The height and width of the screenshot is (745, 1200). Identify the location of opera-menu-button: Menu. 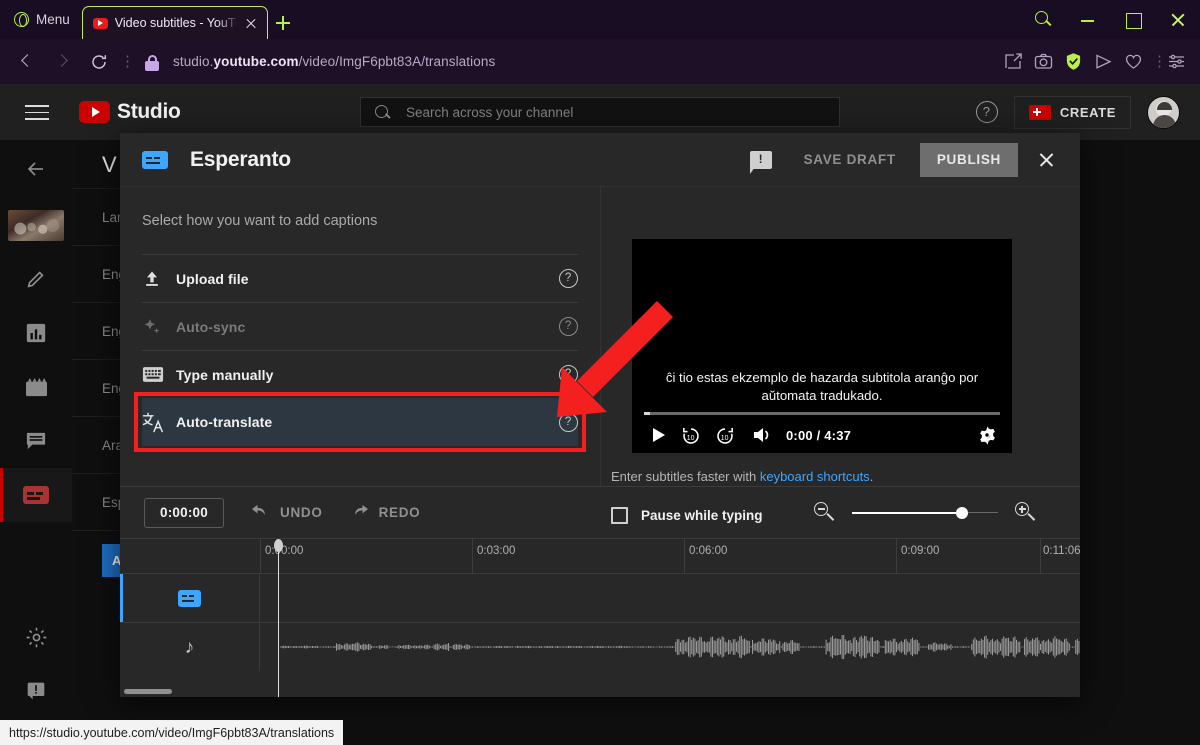
(41, 19).